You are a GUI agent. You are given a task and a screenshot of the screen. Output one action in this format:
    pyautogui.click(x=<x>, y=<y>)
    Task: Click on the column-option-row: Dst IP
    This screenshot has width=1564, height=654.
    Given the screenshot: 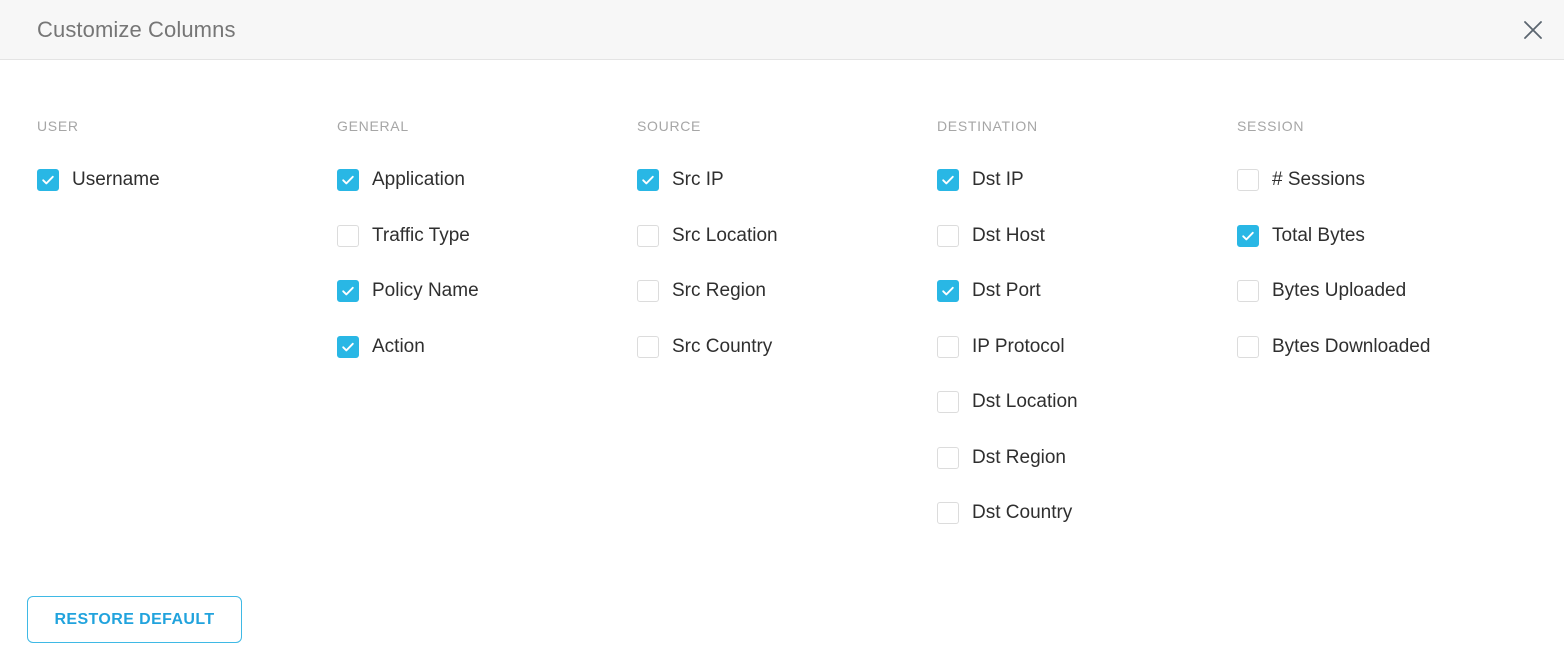 What is the action you would take?
    pyautogui.click(x=980, y=180)
    